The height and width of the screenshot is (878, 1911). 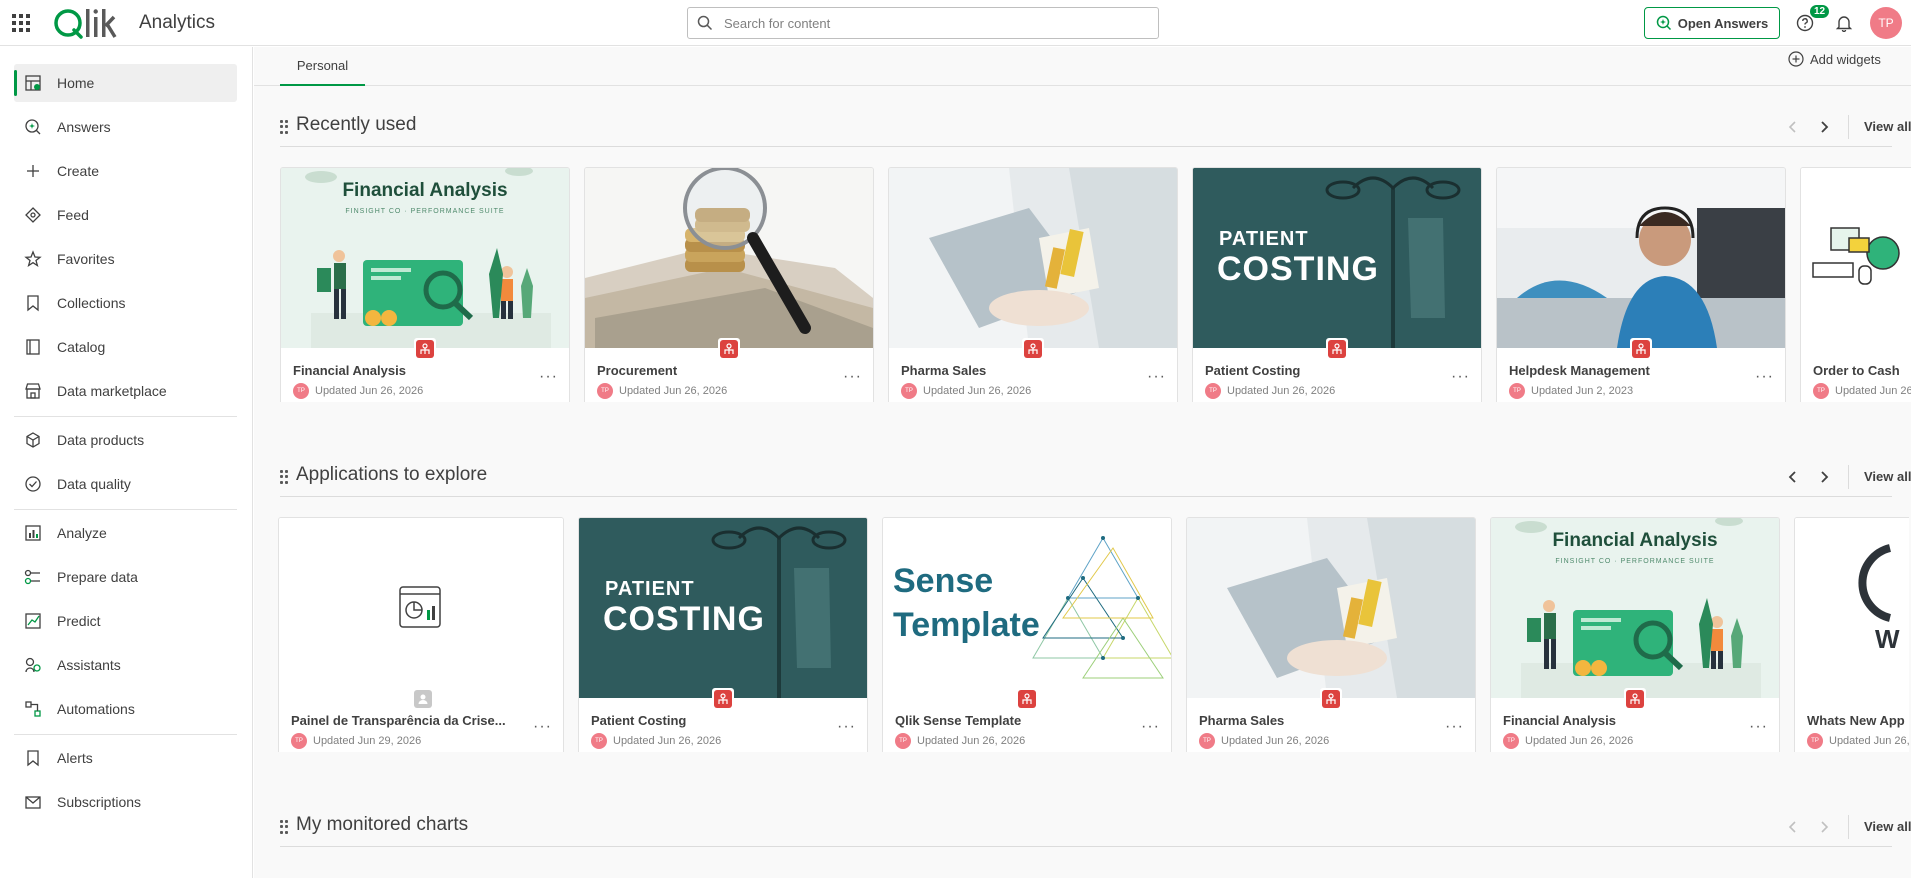 What do you see at coordinates (125, 665) in the screenshot?
I see `sidebar-item-assistants: Assistants` at bounding box center [125, 665].